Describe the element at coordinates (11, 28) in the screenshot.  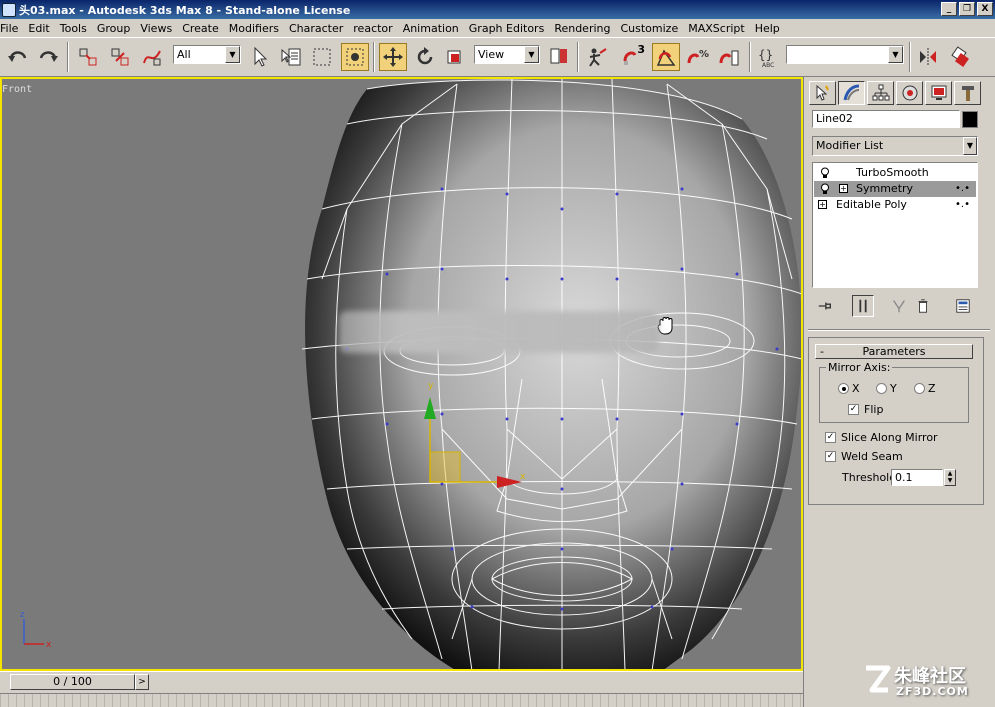
I see `menu-file: File` at that location.